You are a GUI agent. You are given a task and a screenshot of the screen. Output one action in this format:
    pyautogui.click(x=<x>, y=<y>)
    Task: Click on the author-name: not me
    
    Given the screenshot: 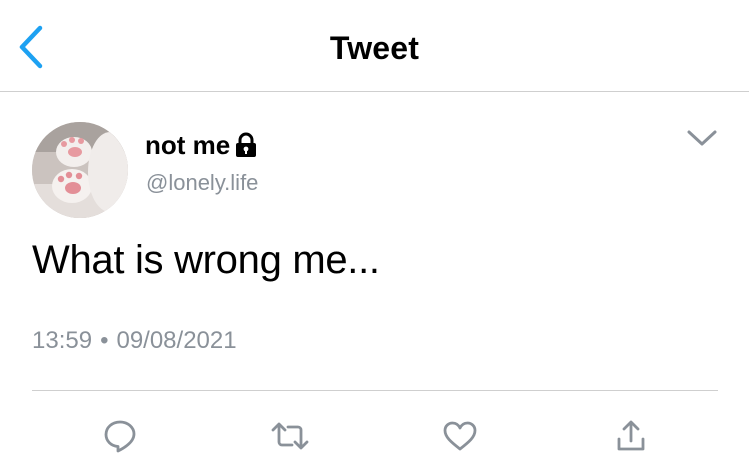 What is the action you would take?
    pyautogui.click(x=201, y=145)
    